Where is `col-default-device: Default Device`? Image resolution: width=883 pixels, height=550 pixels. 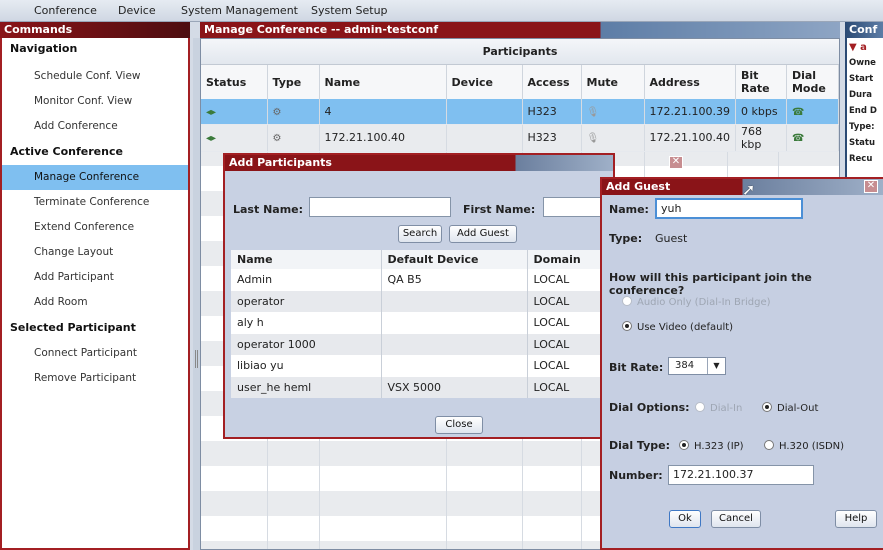 col-default-device: Default Device is located at coordinates (454, 259).